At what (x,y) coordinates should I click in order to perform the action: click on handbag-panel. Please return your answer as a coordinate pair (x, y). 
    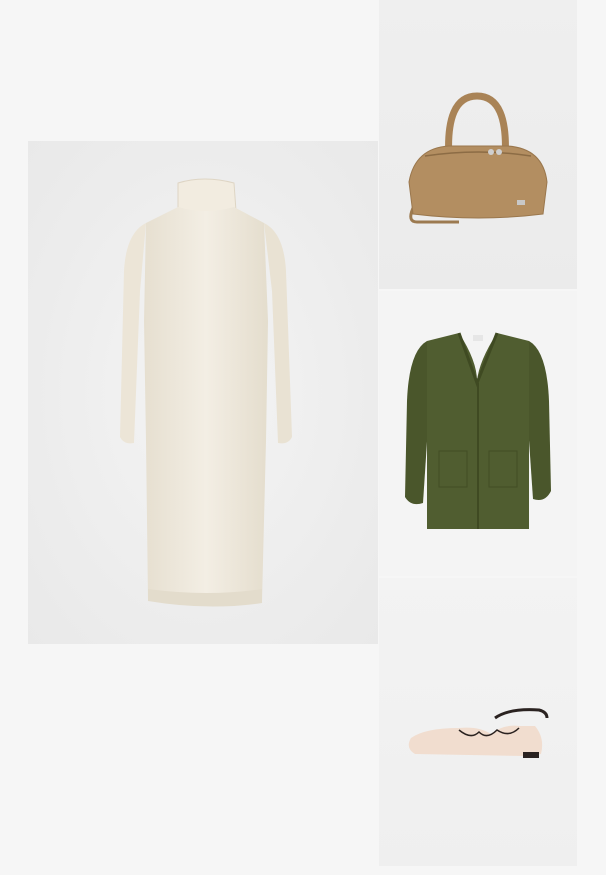
    Looking at the image, I should click on (478, 144).